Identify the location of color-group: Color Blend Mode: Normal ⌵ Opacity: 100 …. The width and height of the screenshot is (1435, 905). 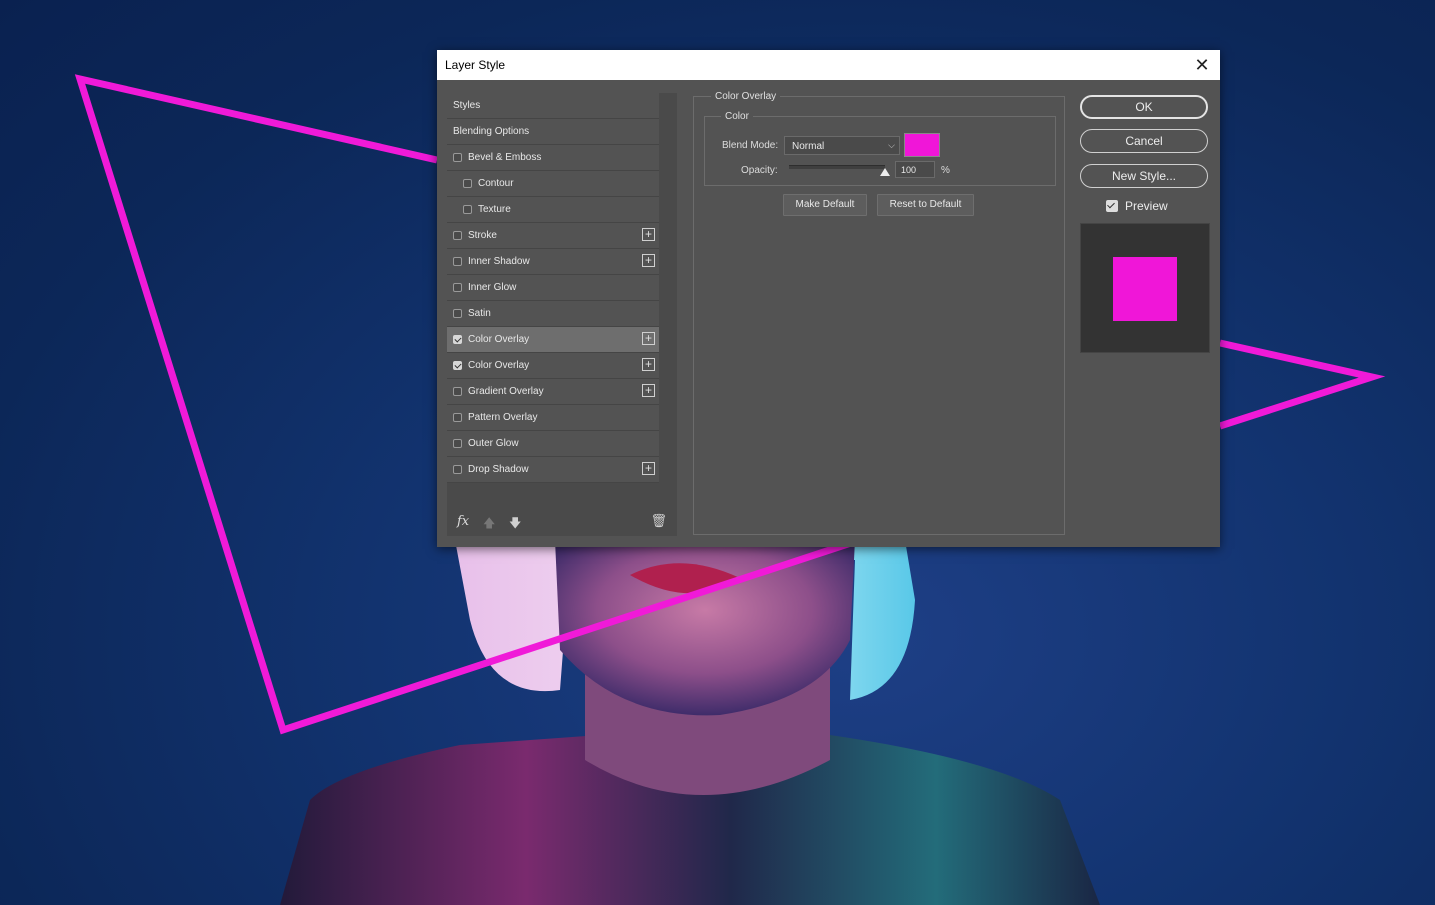
(880, 148).